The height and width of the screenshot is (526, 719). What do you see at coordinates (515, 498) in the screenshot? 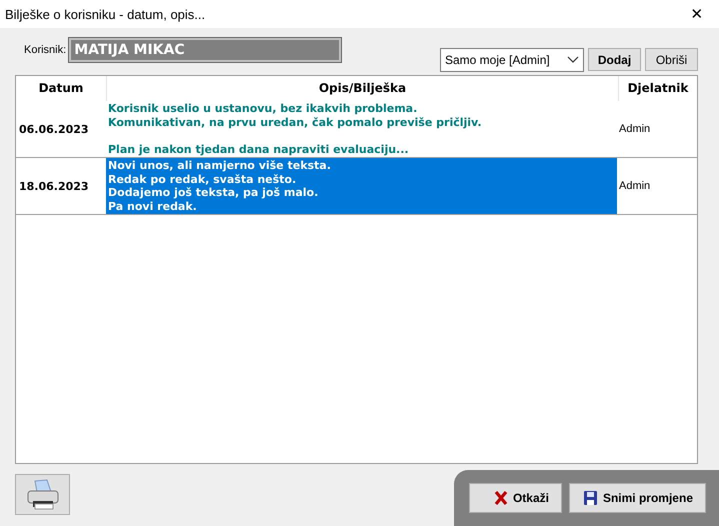
I see `cancel-button: Otkaži` at bounding box center [515, 498].